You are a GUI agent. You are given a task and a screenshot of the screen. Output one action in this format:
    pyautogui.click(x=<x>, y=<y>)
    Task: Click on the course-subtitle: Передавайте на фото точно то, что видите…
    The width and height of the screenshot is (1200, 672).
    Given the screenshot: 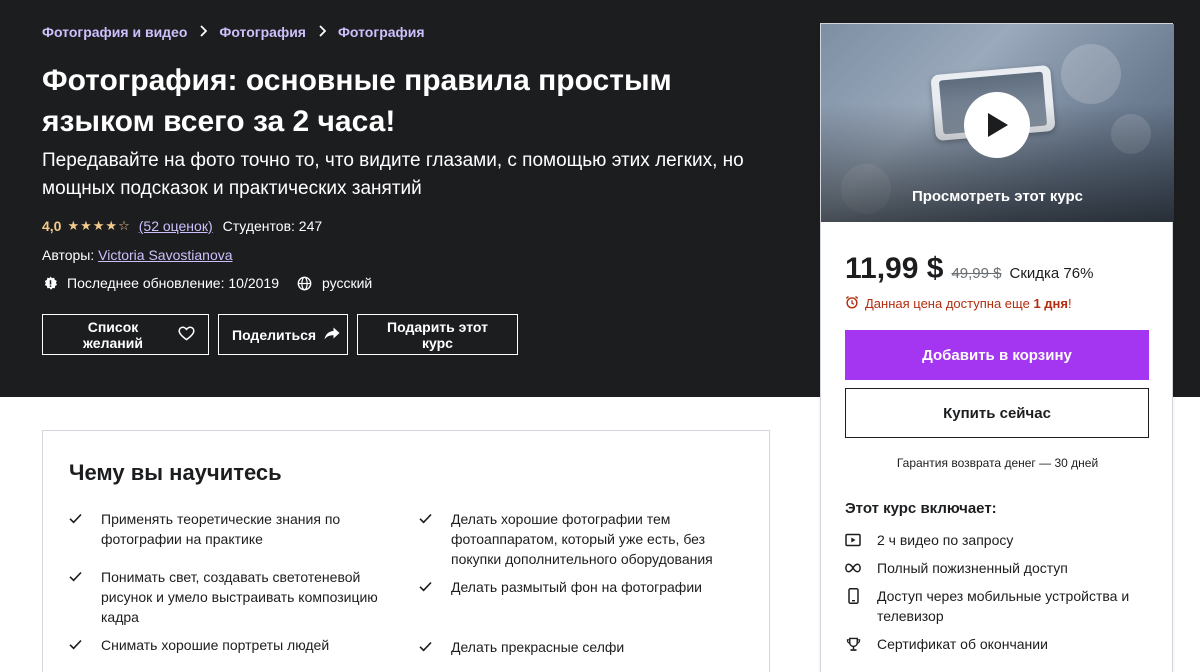 What is the action you would take?
    pyautogui.click(x=393, y=174)
    